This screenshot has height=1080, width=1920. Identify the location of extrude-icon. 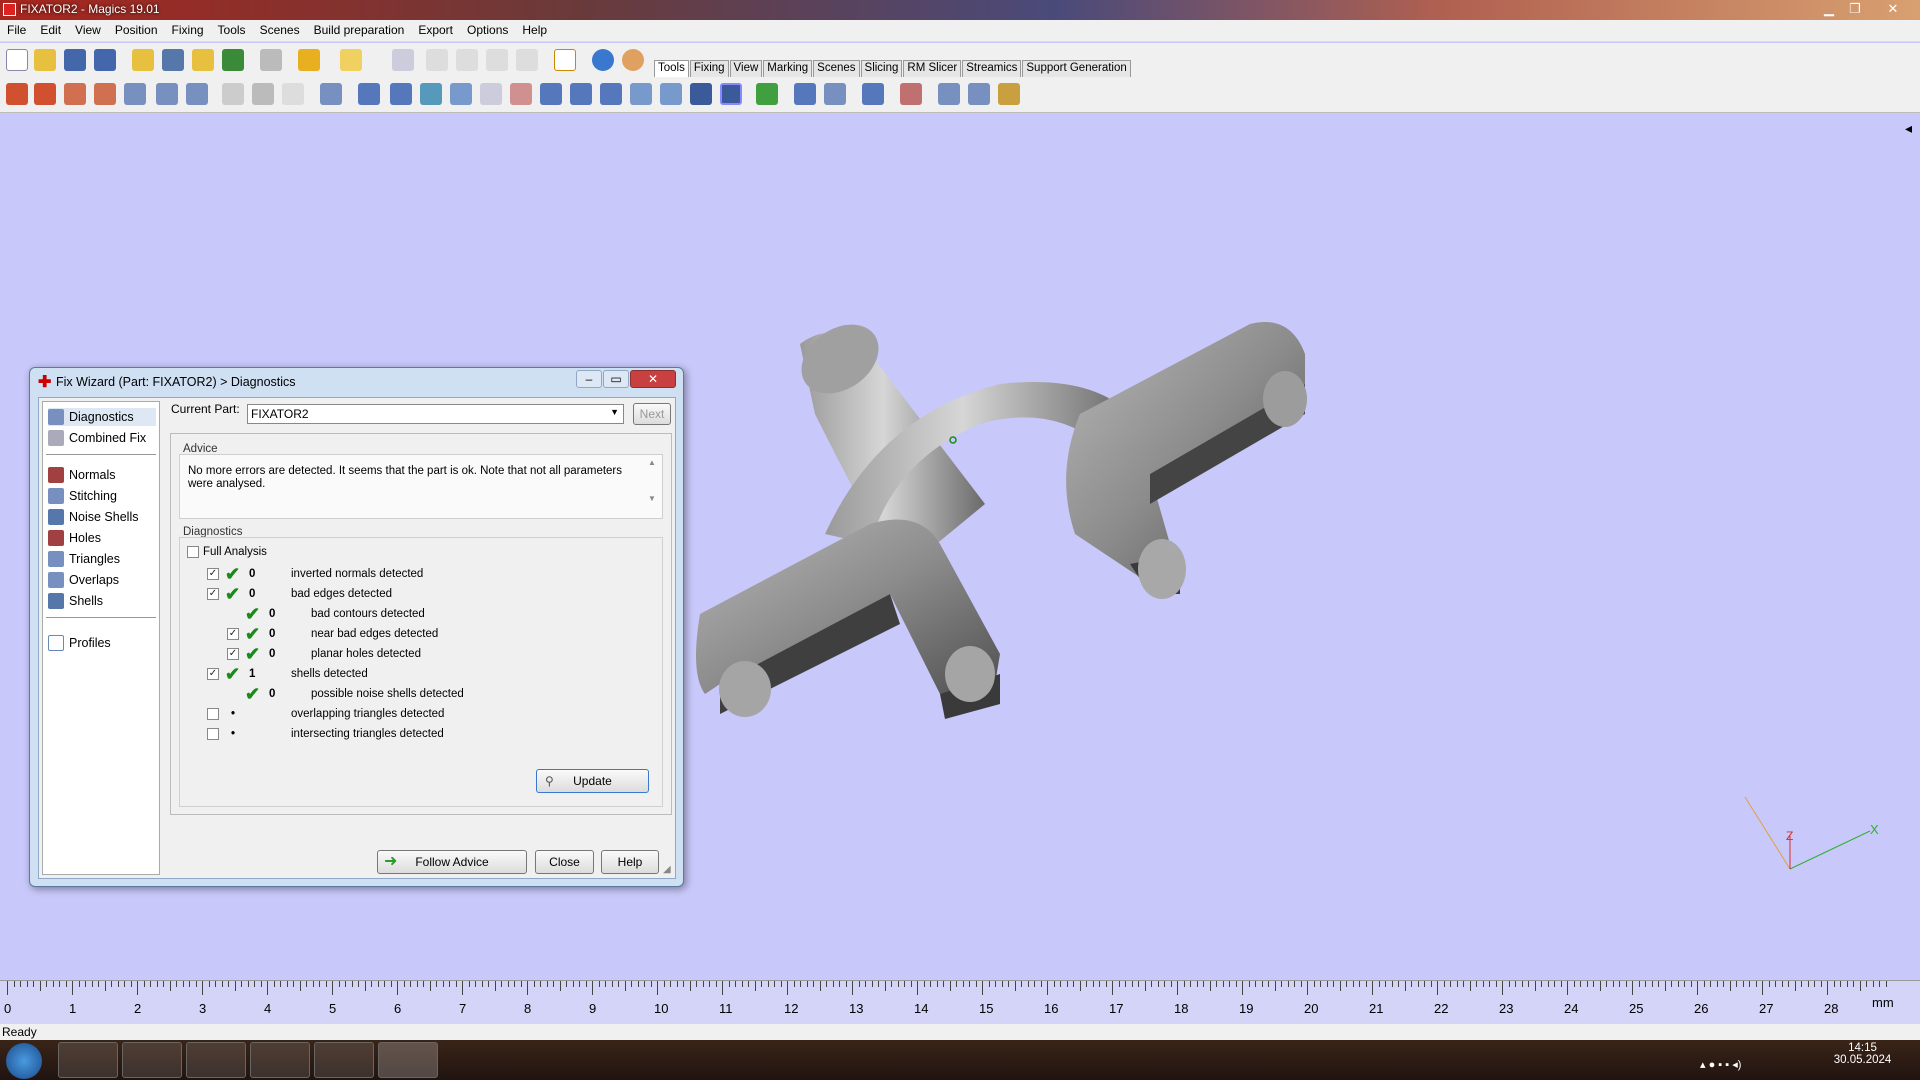
(581, 94).